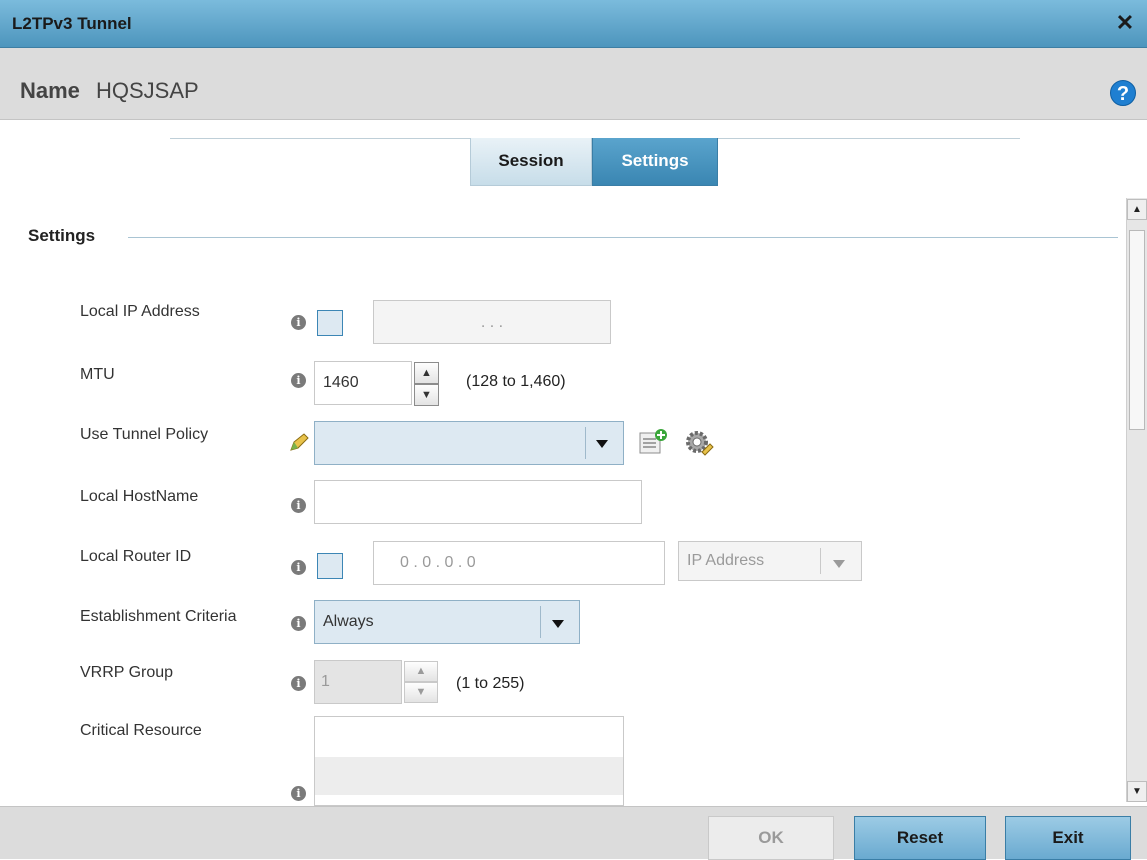 The width and height of the screenshot is (1147, 860). I want to click on tab-session: Session, so click(531, 162).